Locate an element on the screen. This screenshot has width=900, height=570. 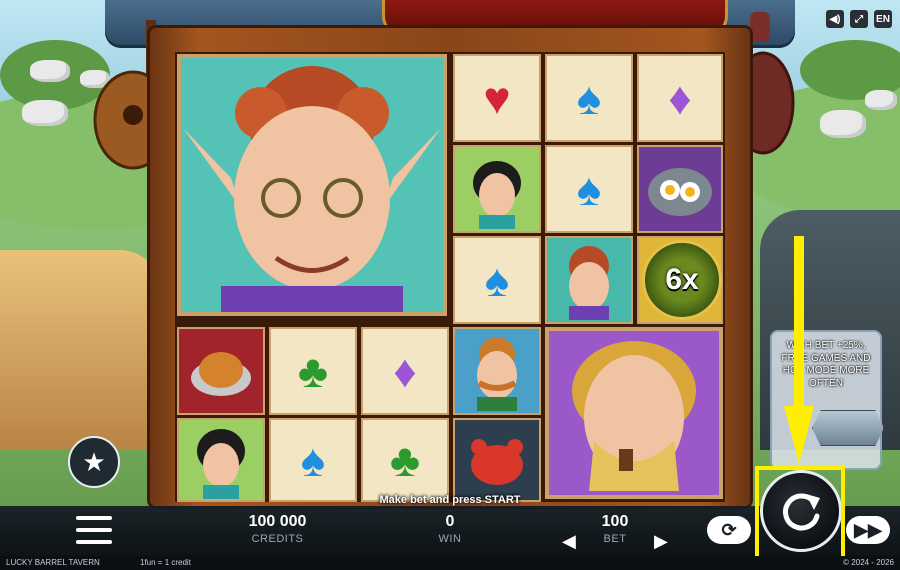
turbo-button: ▶▶ is located at coordinates (868, 530).